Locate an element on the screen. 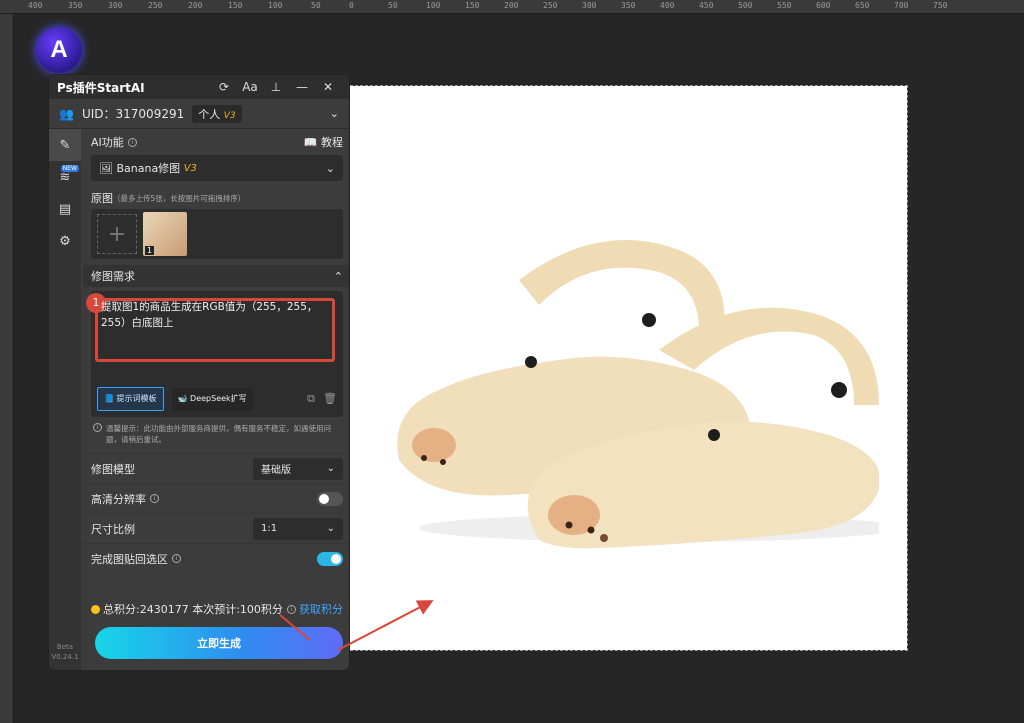 The width and height of the screenshot is (1024, 723). tutorial-link: 📖 教程 is located at coordinates (323, 142).